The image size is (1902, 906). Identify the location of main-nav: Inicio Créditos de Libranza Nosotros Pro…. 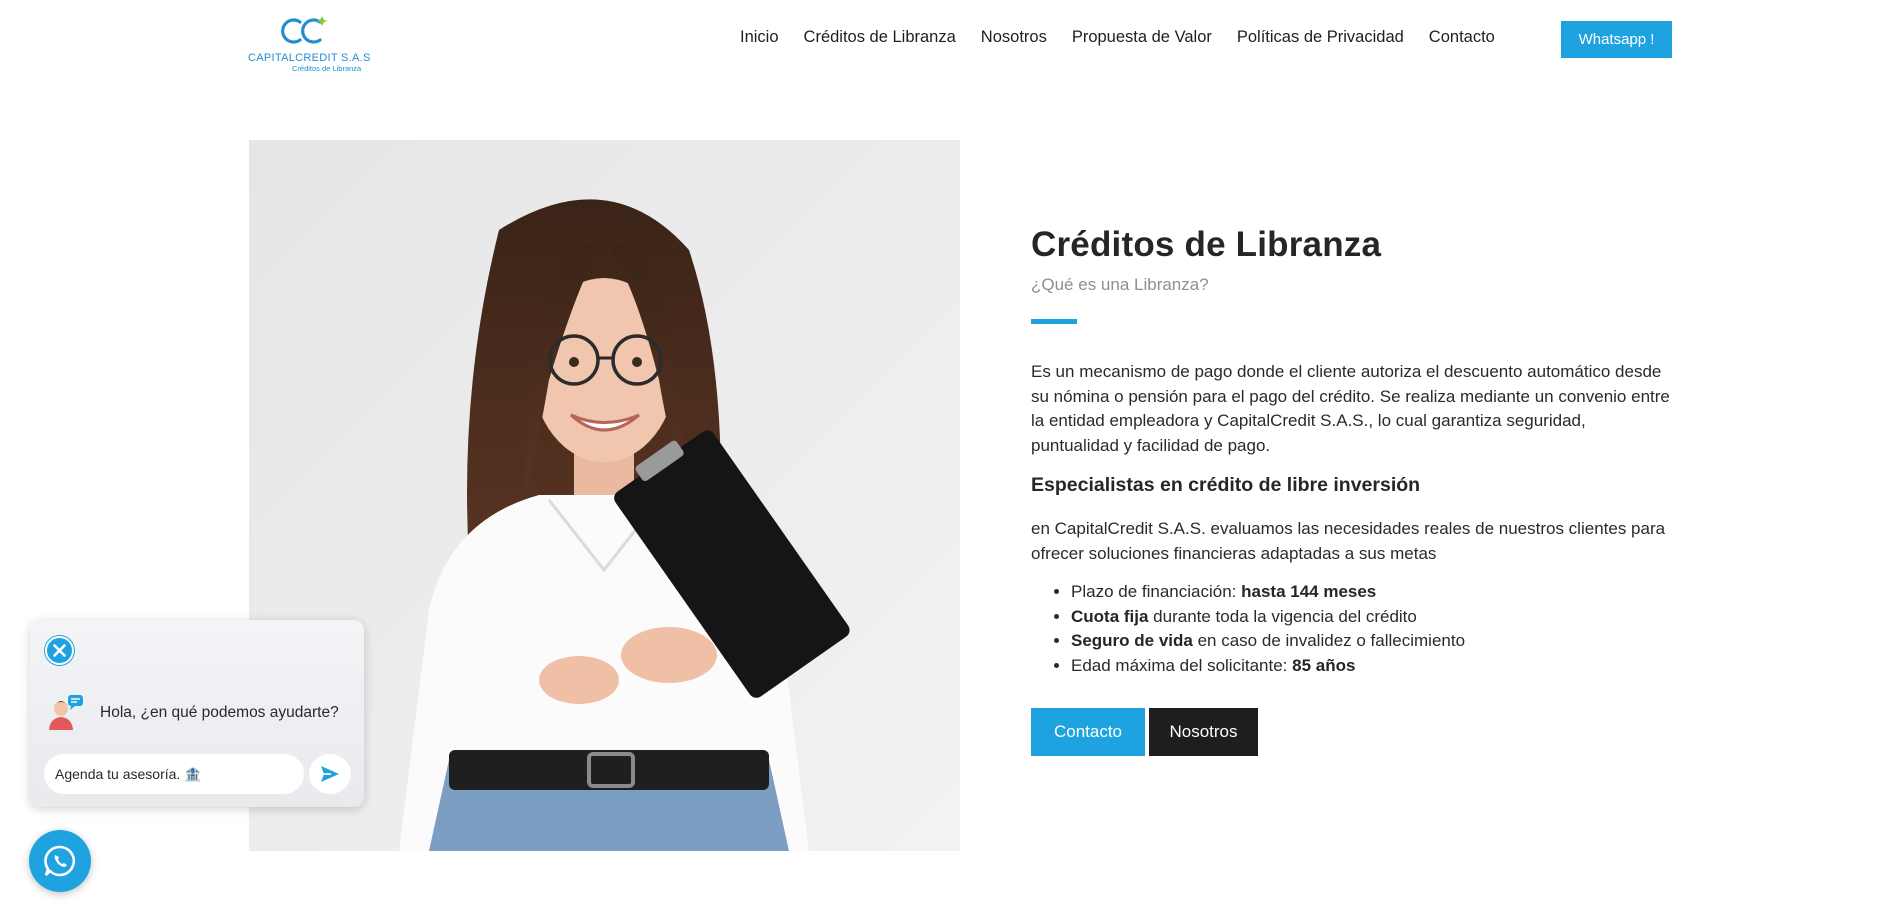
(1130, 37).